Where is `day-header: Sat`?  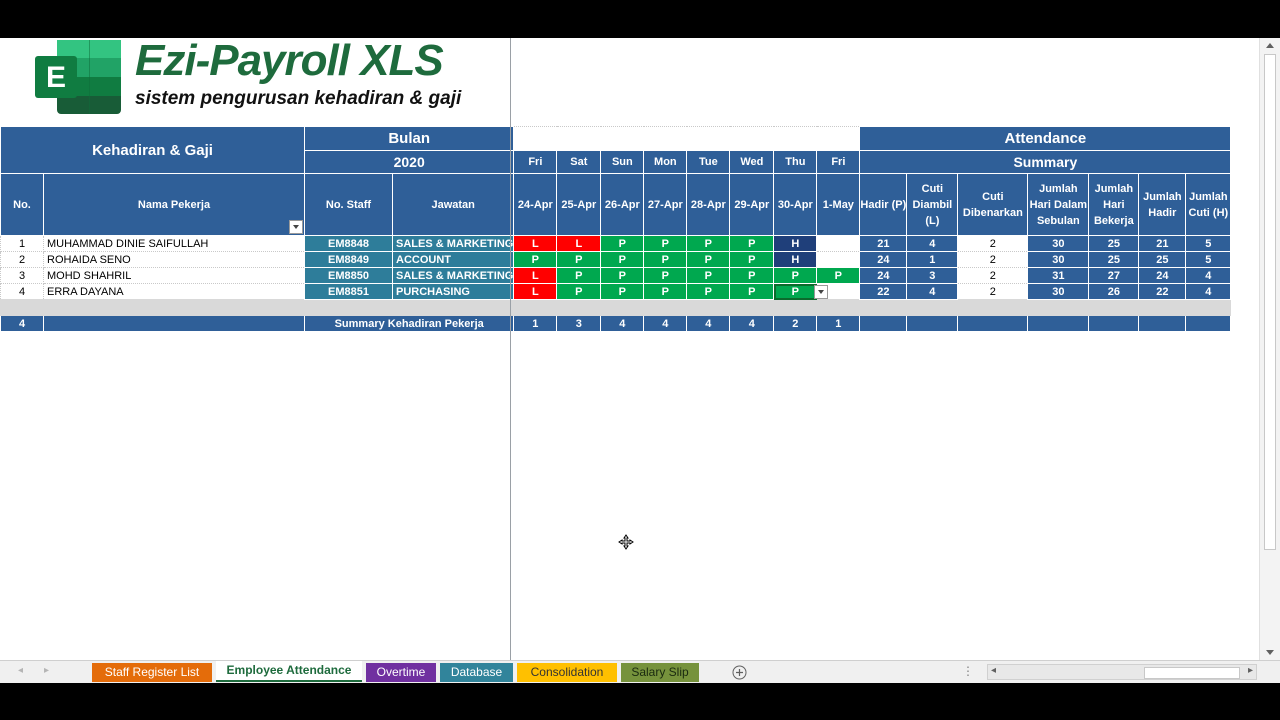
day-header: Sat is located at coordinates (579, 162).